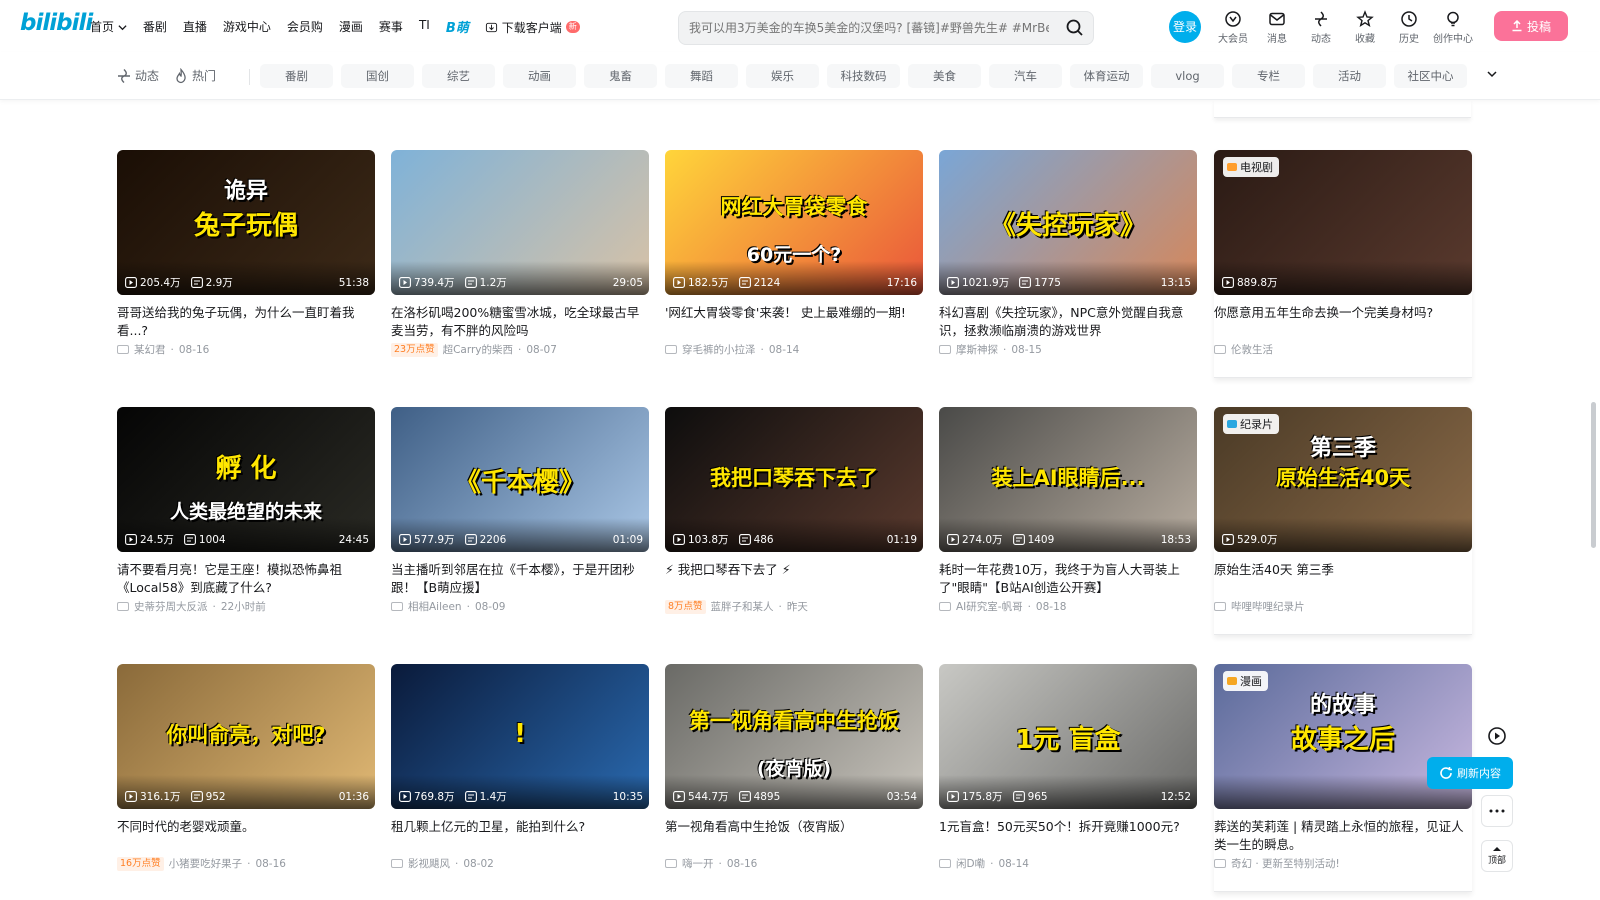  What do you see at coordinates (1068, 479) in the screenshot?
I see `video-thumbnail: 装上AI眼睛后... 274.0万 1409 18:53` at bounding box center [1068, 479].